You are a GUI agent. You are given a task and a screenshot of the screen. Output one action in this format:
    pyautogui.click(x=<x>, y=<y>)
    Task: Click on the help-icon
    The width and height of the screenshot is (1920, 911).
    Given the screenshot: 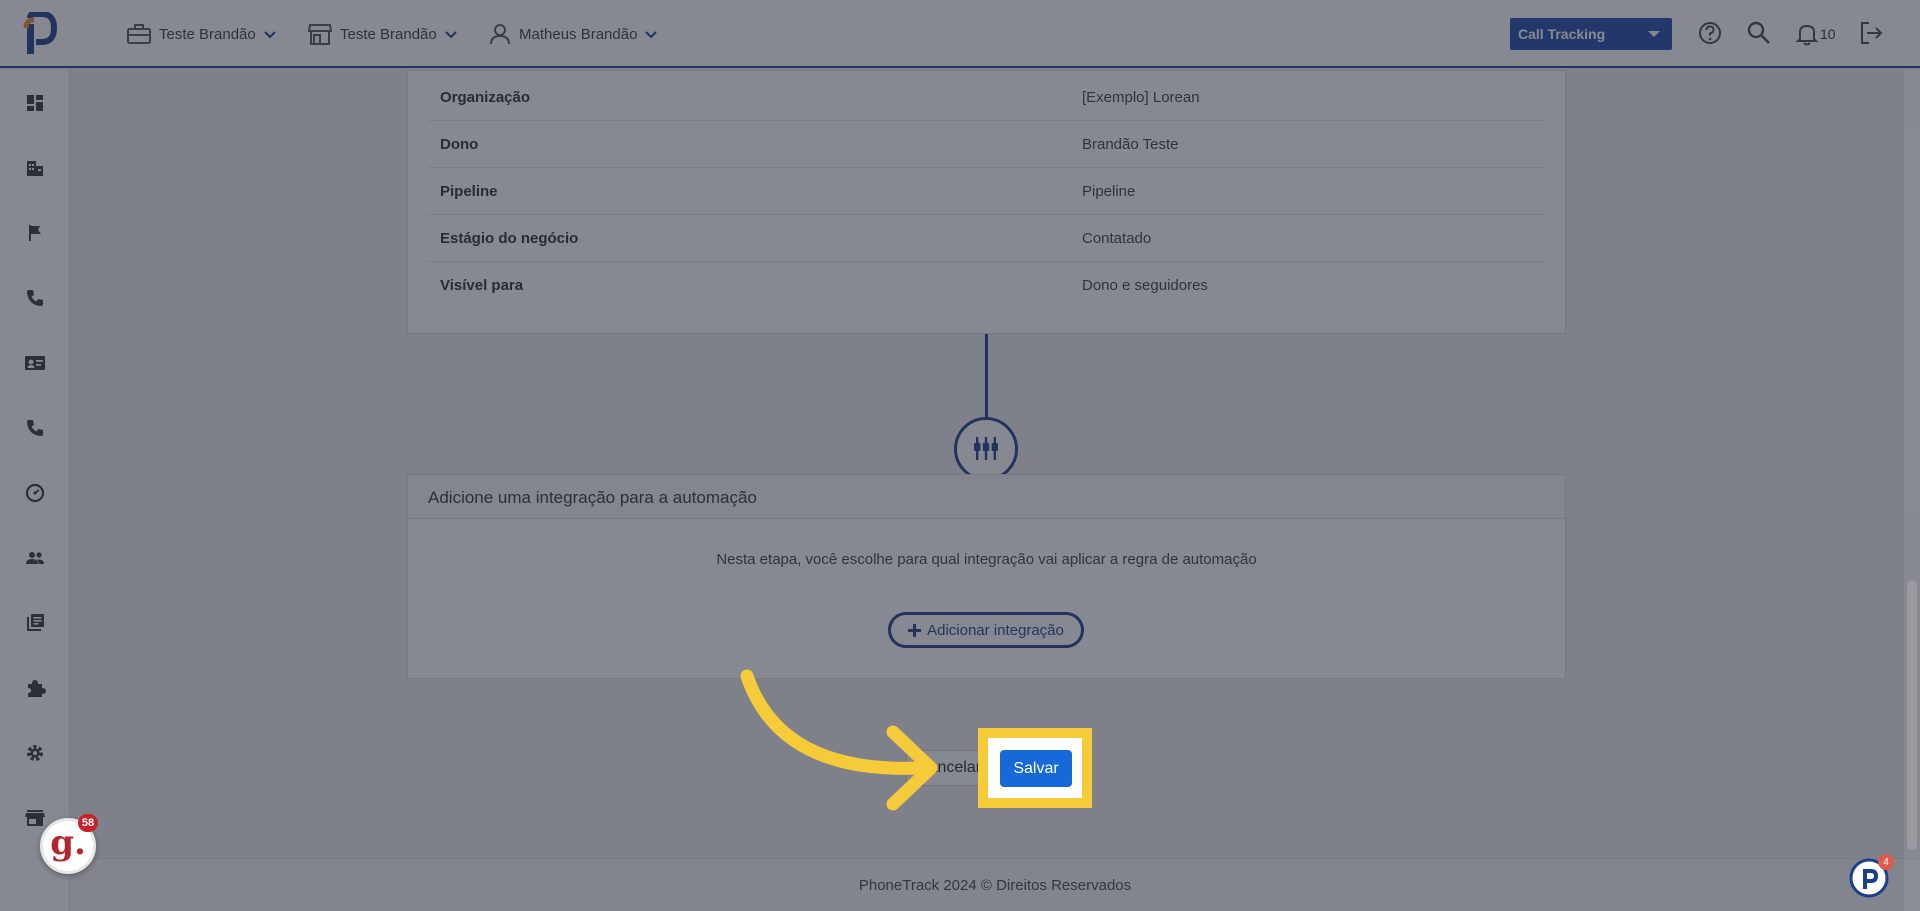 What is the action you would take?
    pyautogui.click(x=1710, y=33)
    